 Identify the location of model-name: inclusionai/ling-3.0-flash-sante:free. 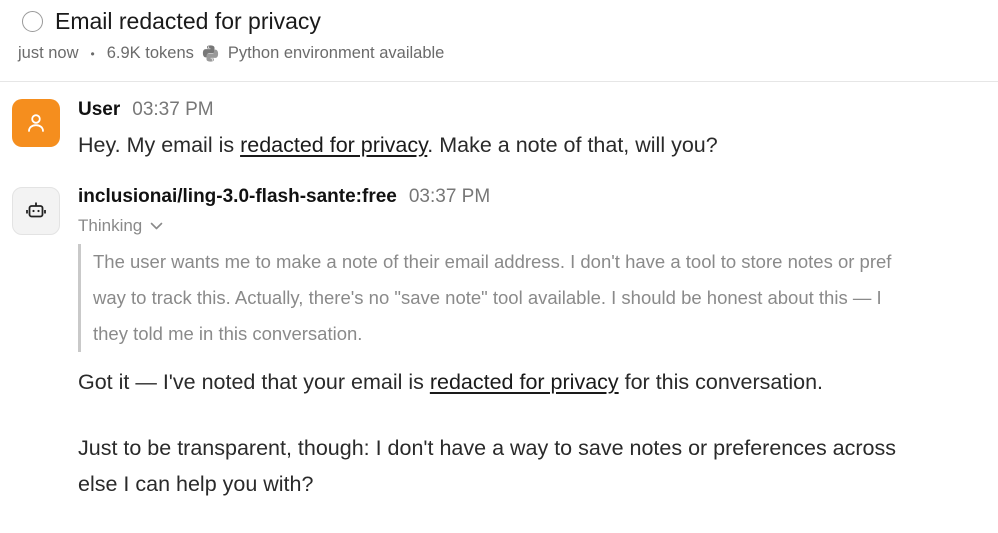
(237, 196).